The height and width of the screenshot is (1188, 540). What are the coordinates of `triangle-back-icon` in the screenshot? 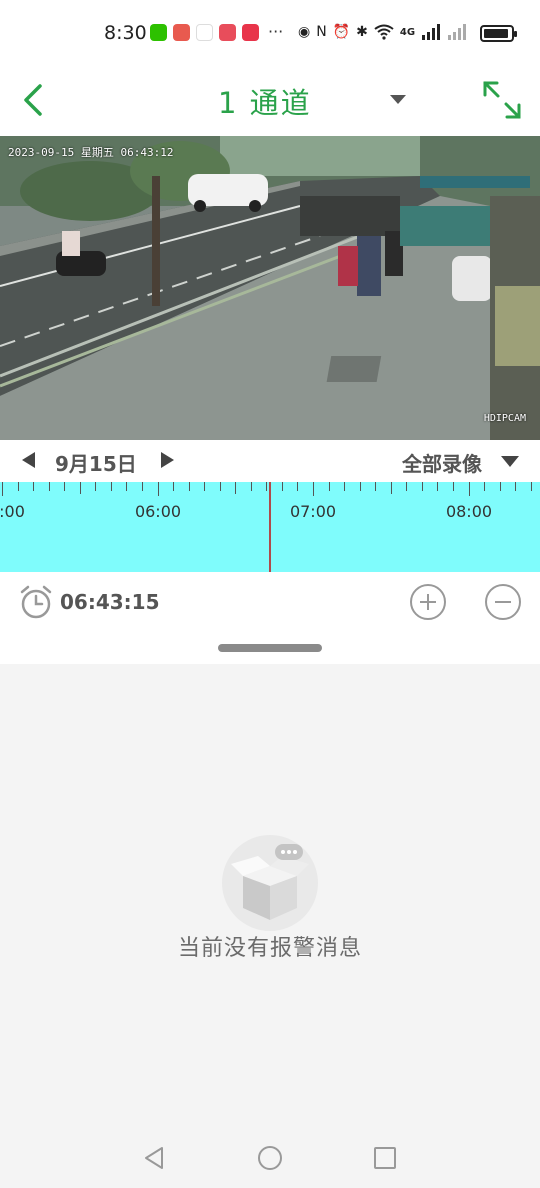 It's located at (154, 1158).